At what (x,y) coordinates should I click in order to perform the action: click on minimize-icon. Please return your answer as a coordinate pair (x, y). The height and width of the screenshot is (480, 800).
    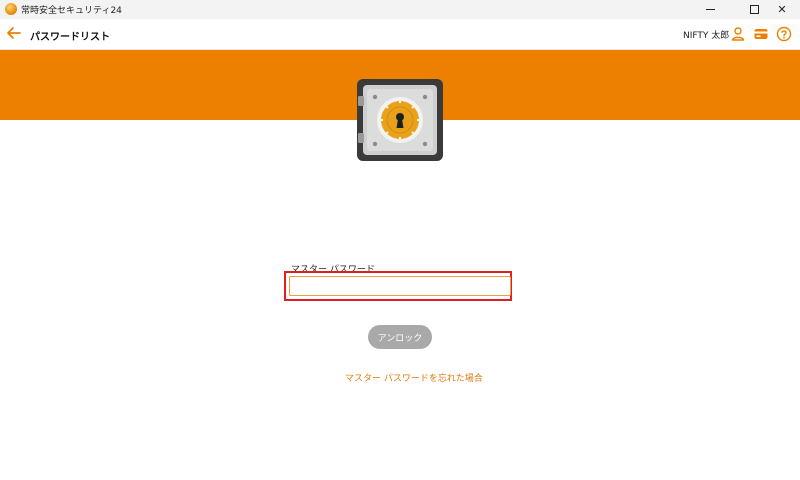
    Looking at the image, I should click on (710, 9).